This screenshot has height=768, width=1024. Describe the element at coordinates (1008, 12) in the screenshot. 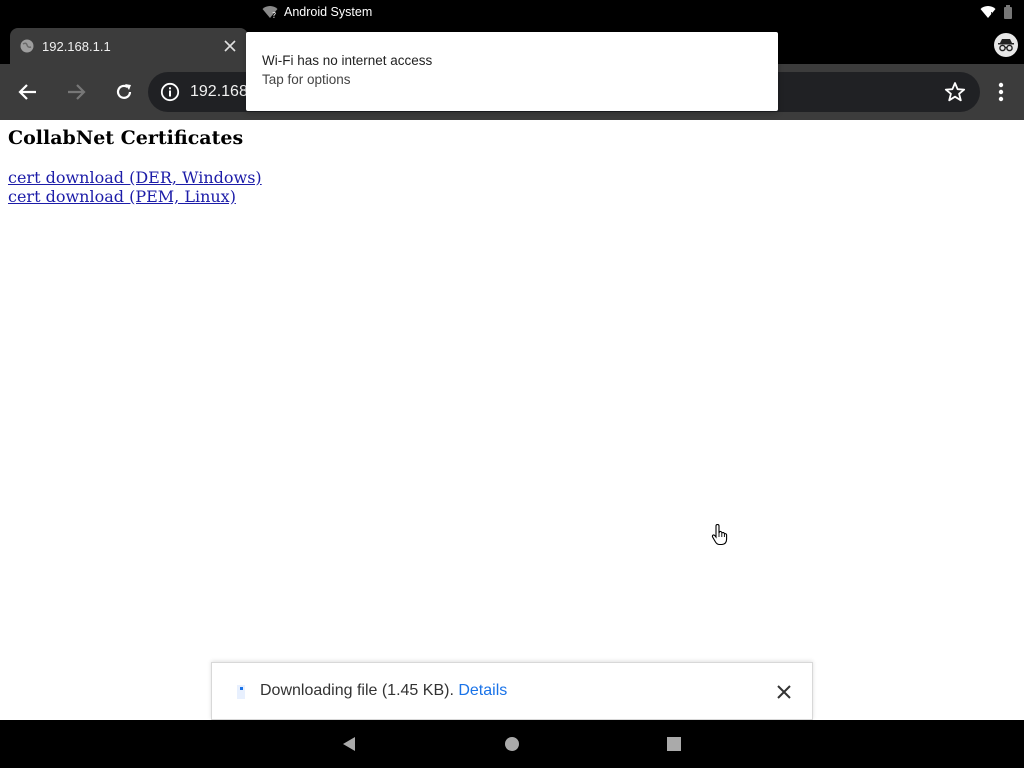

I see `battery-icon` at that location.